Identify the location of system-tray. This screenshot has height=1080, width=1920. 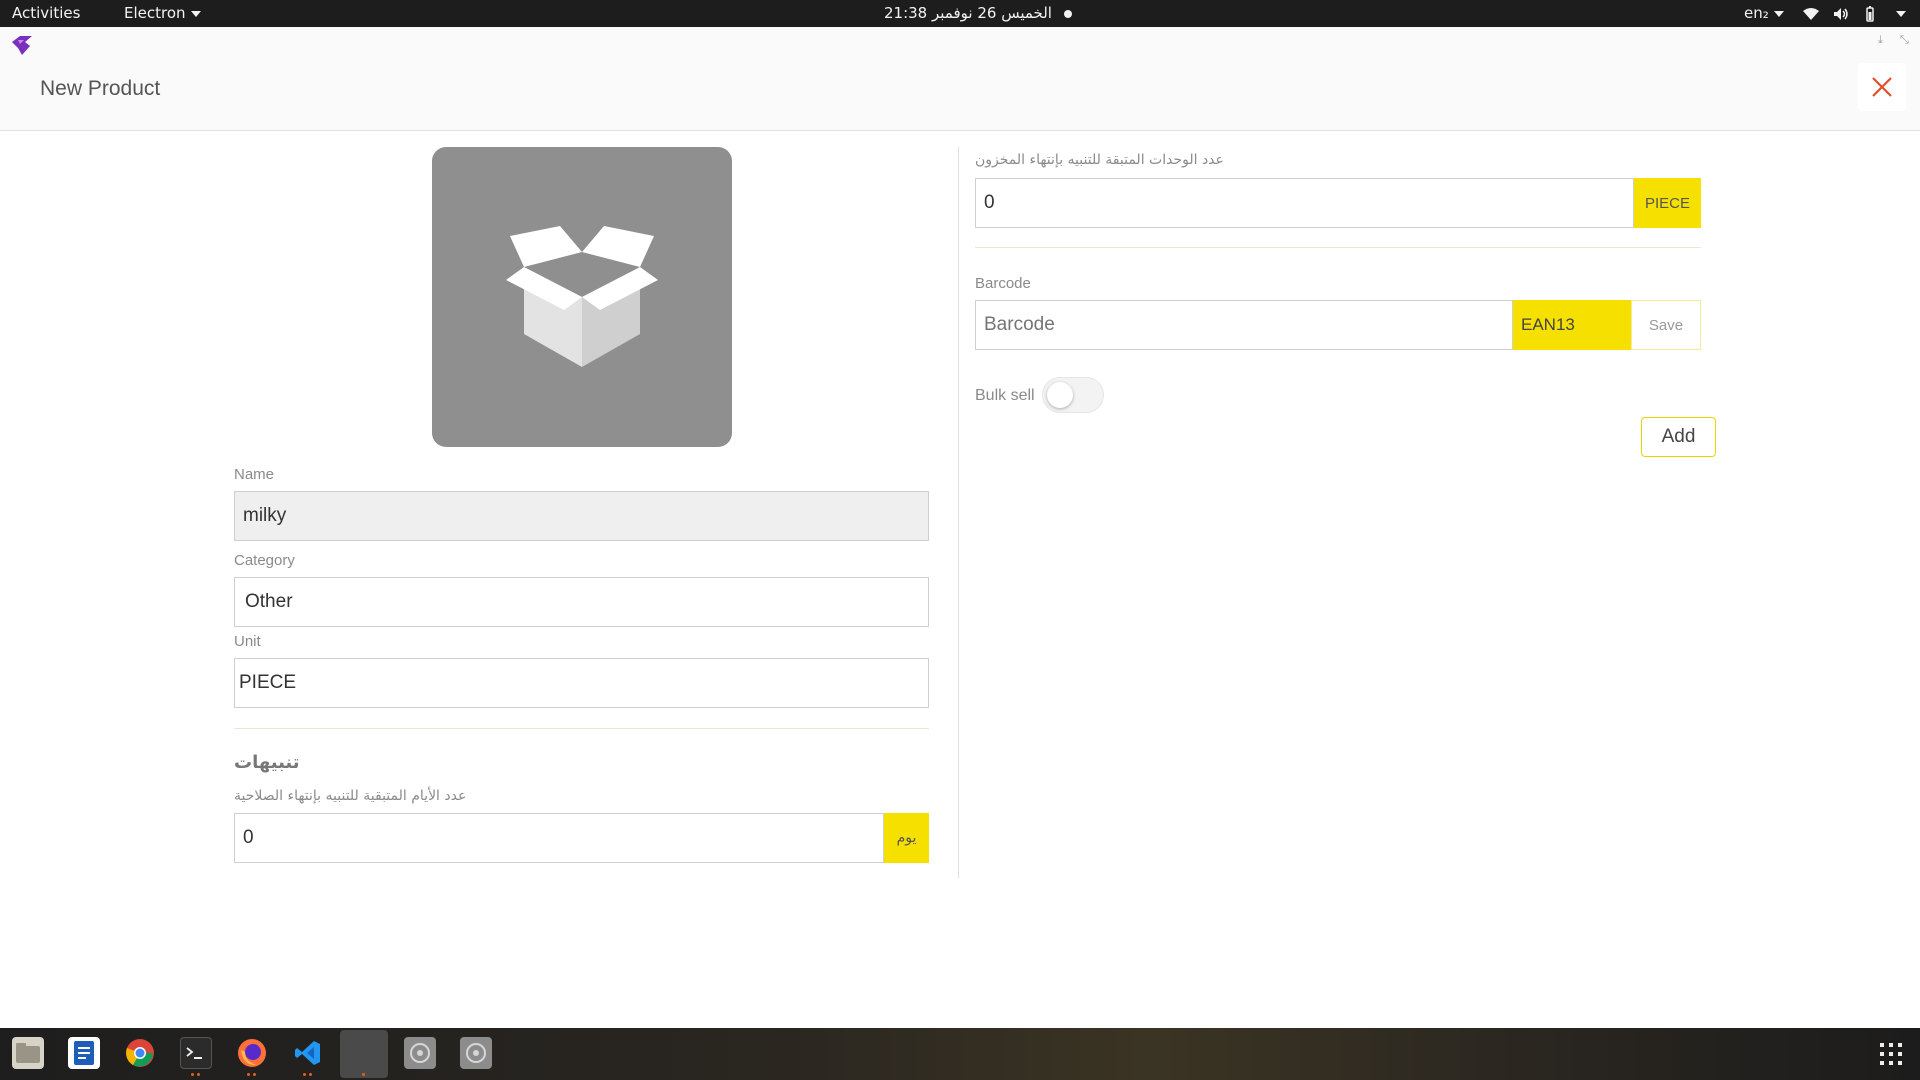
(1854, 13).